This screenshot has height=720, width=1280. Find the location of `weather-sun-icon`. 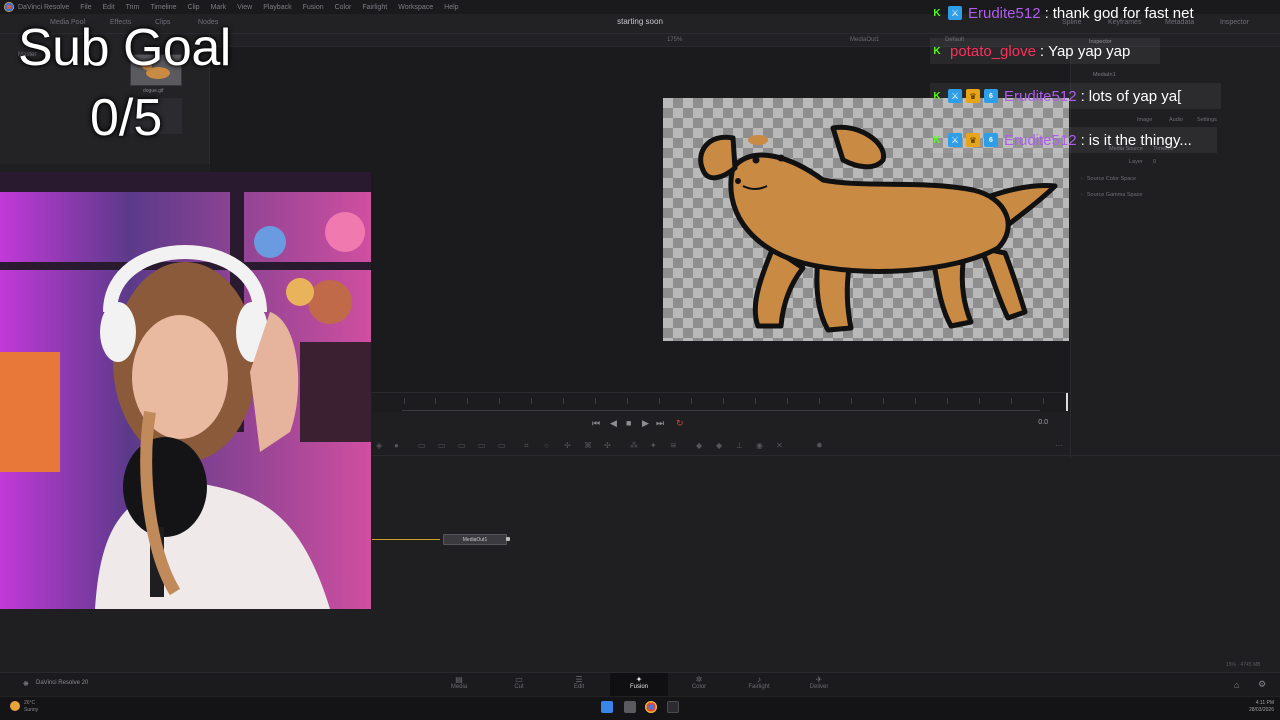

weather-sun-icon is located at coordinates (15, 706).